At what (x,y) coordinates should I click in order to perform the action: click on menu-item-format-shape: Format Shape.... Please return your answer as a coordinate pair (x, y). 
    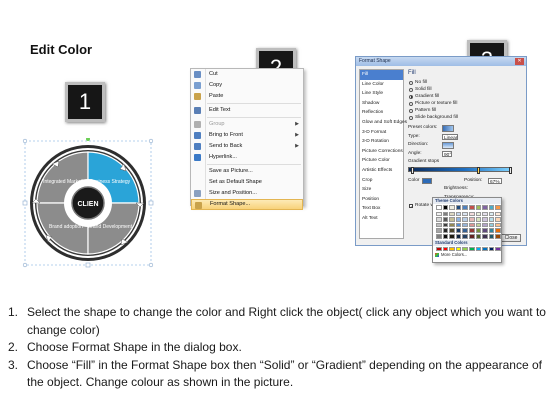
    Looking at the image, I should click on (247, 204).